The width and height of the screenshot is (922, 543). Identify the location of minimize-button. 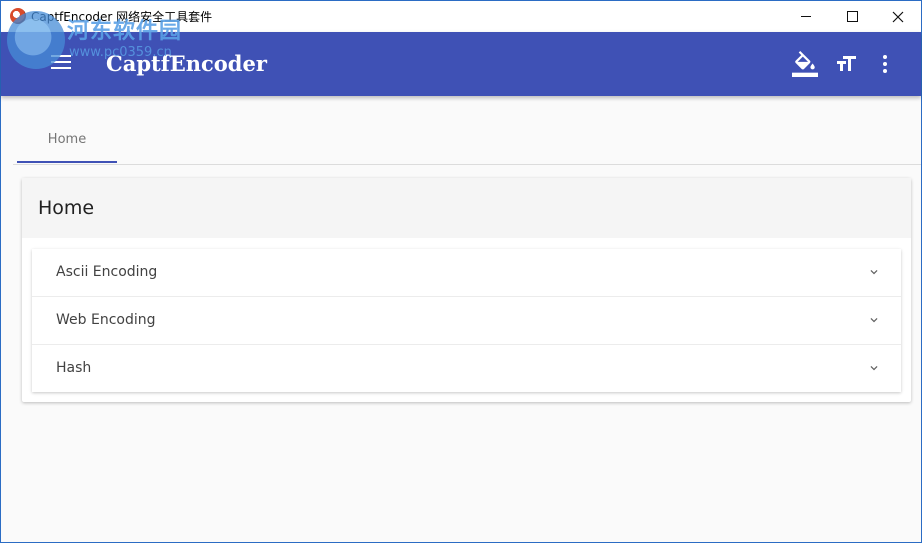
(806, 16).